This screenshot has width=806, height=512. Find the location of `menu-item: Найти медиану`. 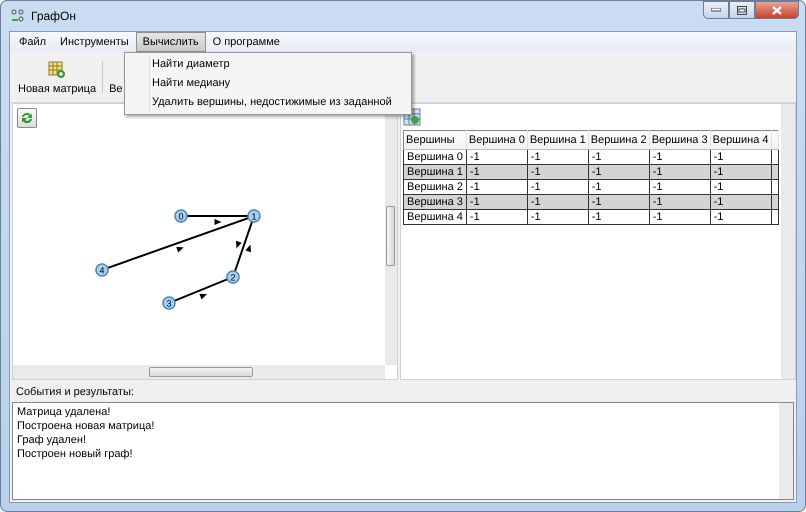

menu-item: Найти медиану is located at coordinates (268, 83).